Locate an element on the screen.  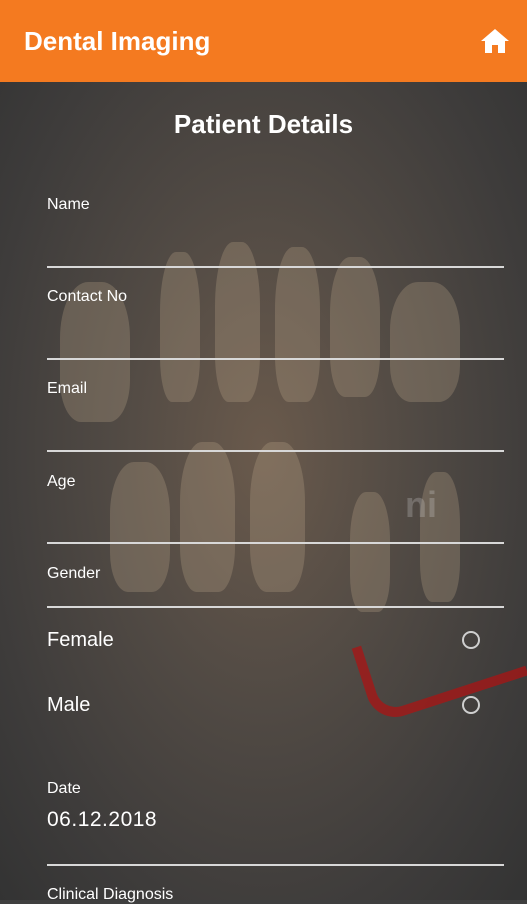
email-underline is located at coordinates (275, 451).